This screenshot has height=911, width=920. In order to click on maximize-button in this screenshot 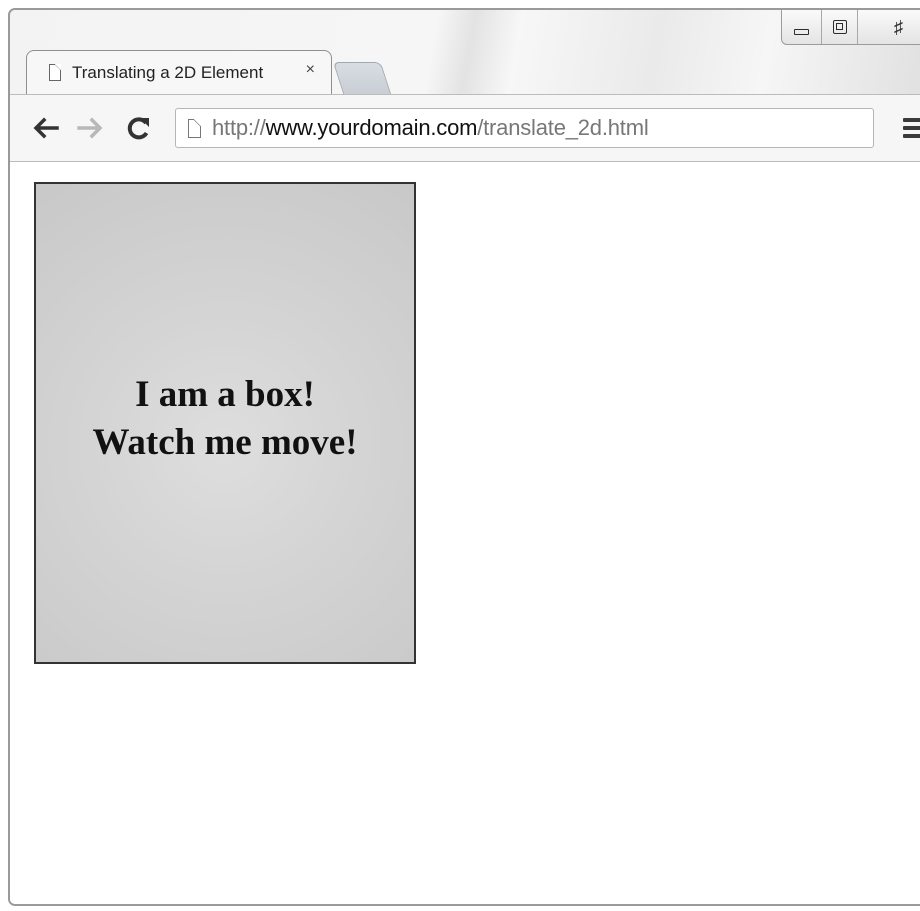, I will do `click(840, 27)`.